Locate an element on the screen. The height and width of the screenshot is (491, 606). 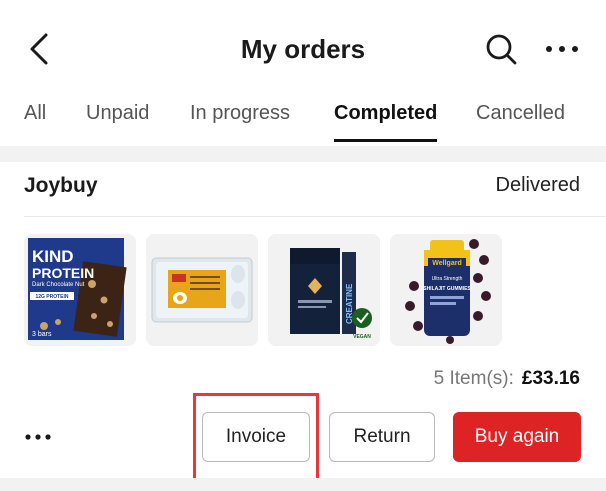
product-brand-text: KIND is located at coordinates (53, 256).